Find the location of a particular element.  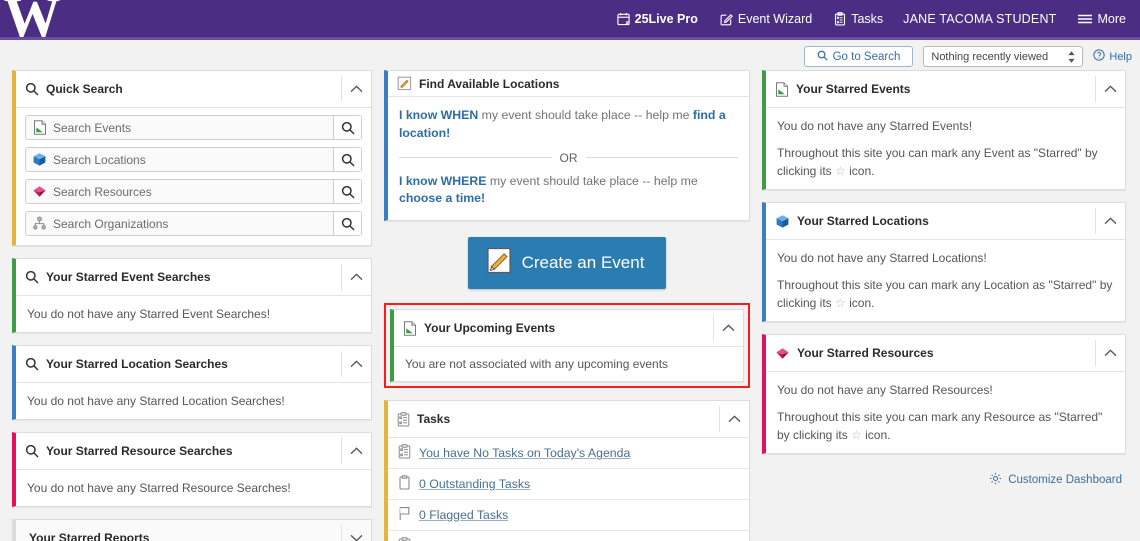

search-organizations-row is located at coordinates (193, 223).